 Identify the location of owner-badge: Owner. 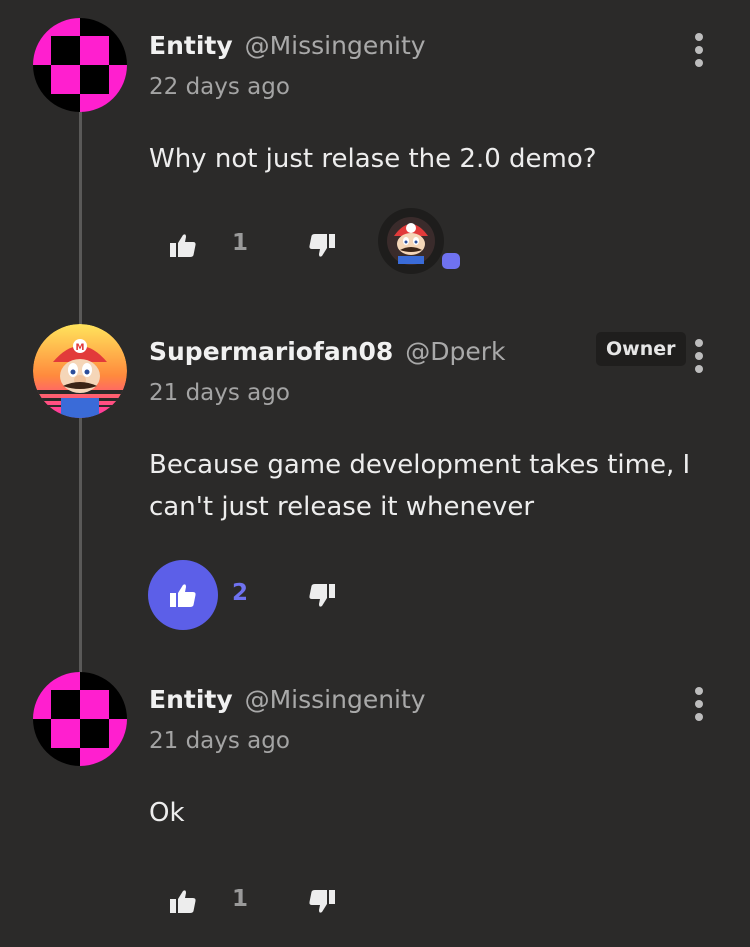
(641, 349).